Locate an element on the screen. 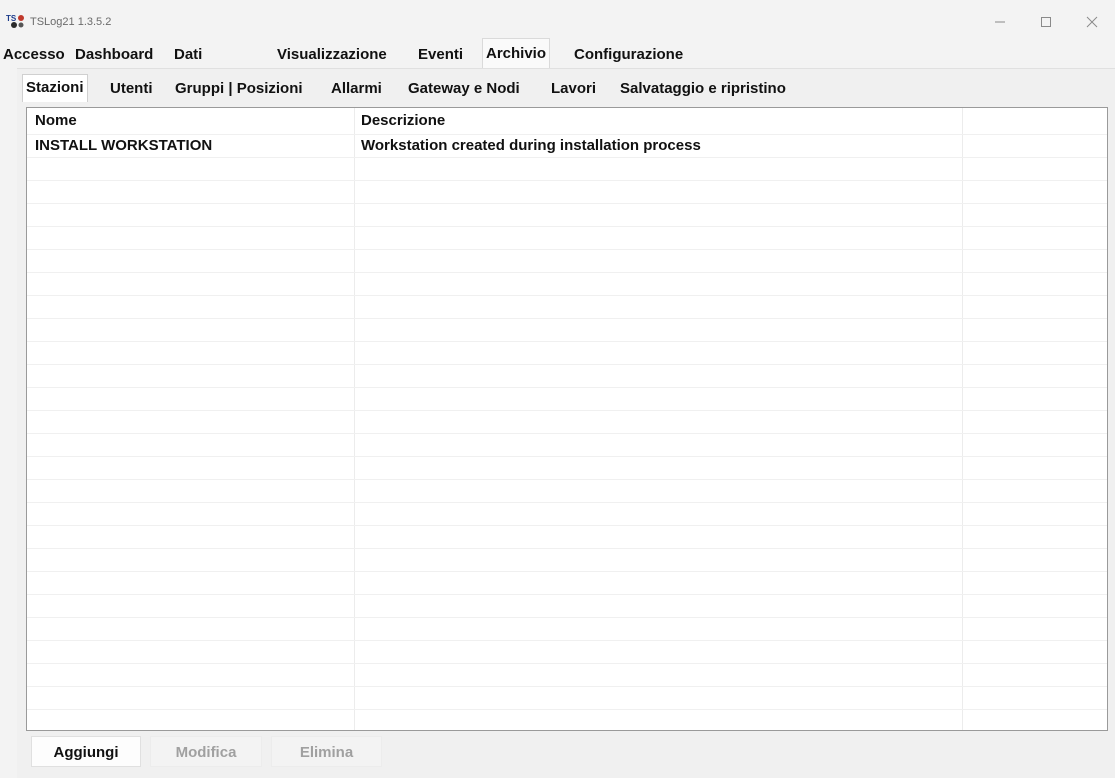  tab-gateway-nodi: Gateway e Nodi is located at coordinates (464, 89).